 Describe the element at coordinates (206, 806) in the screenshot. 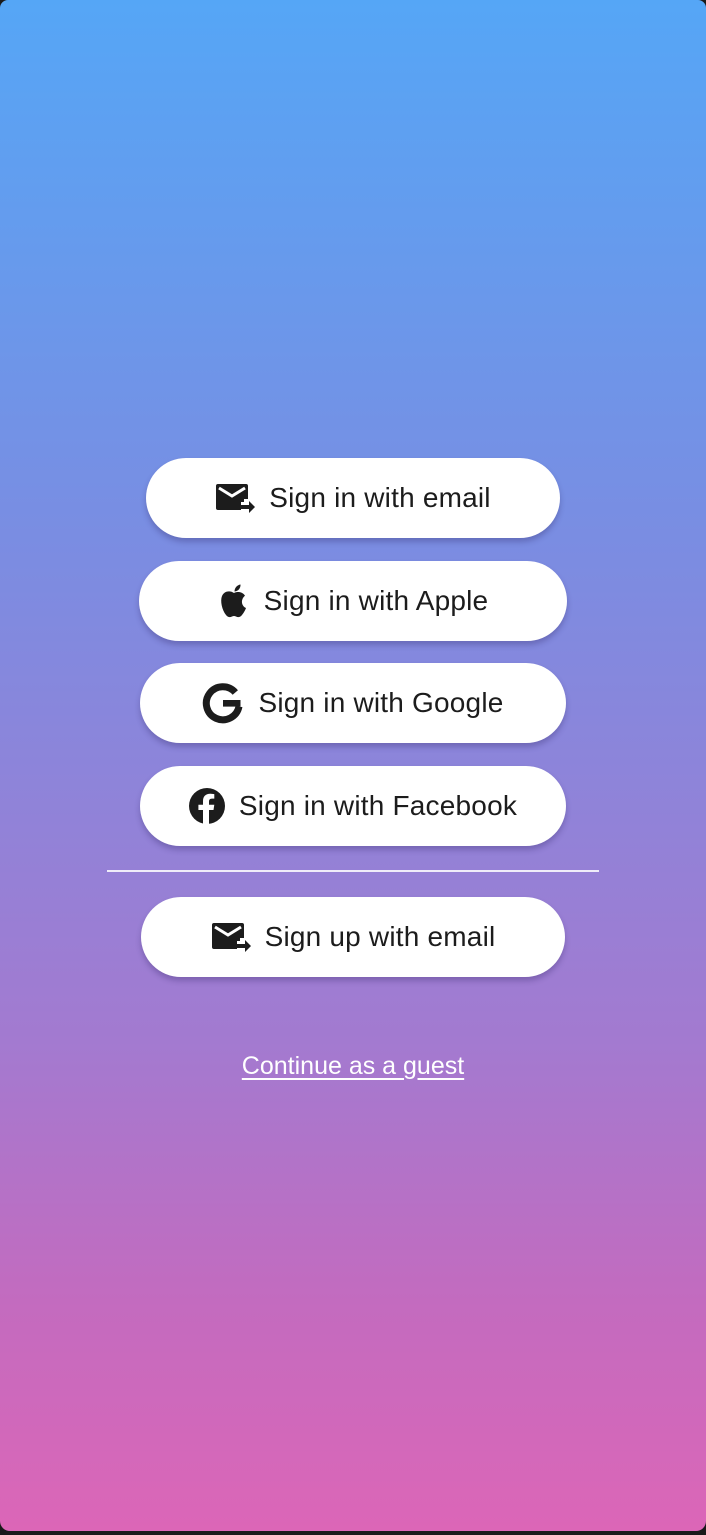

I see `facebook-icon` at that location.